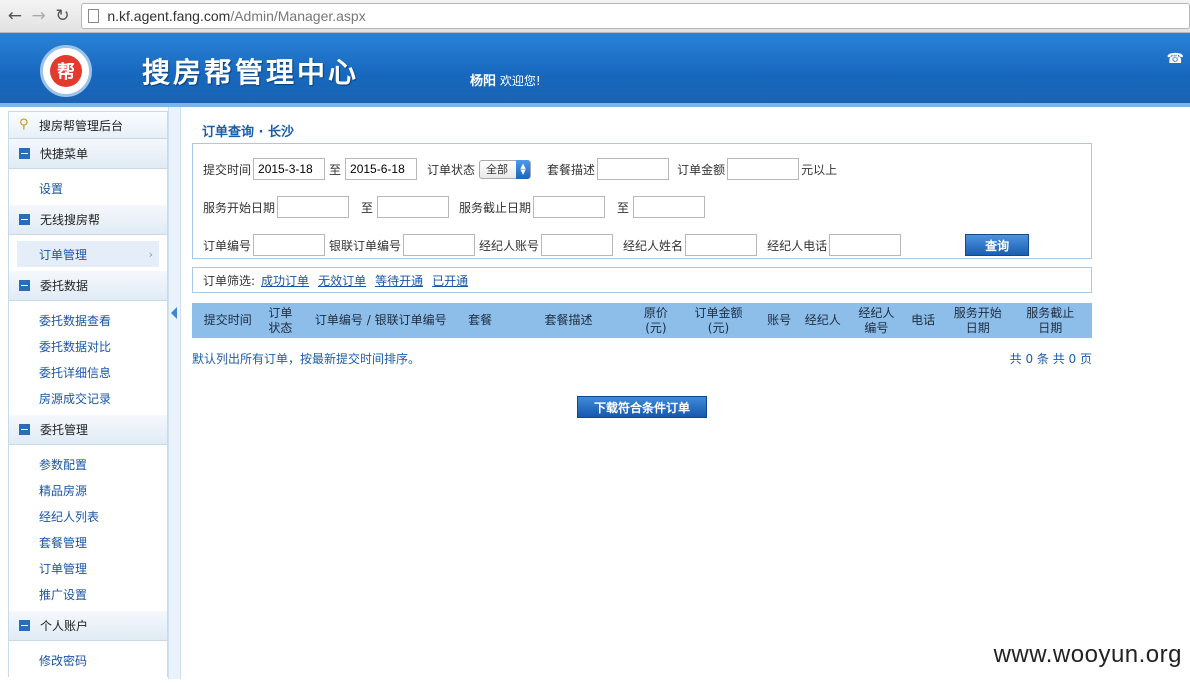 This screenshot has width=1190, height=683. Describe the element at coordinates (64, 626) in the screenshot. I see `sidebar-group-title: 个人账户` at that location.